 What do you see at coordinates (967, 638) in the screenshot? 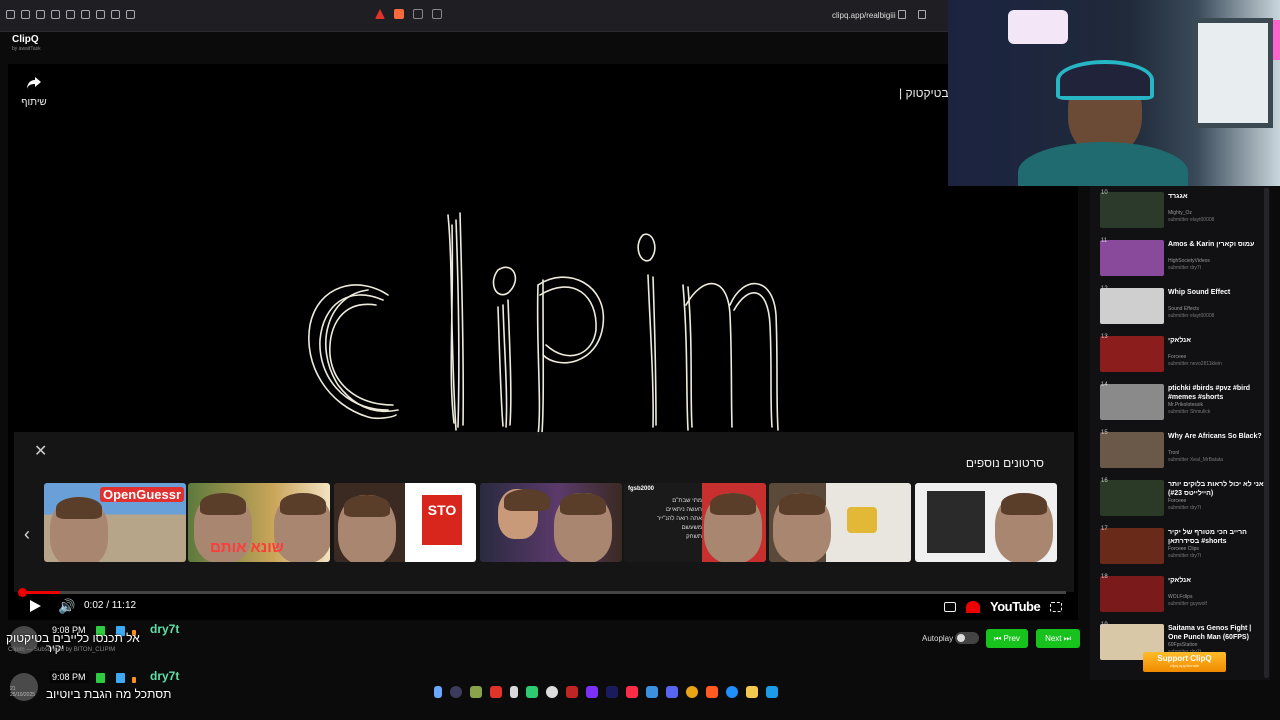
I see `autoplay-toggle` at bounding box center [967, 638].